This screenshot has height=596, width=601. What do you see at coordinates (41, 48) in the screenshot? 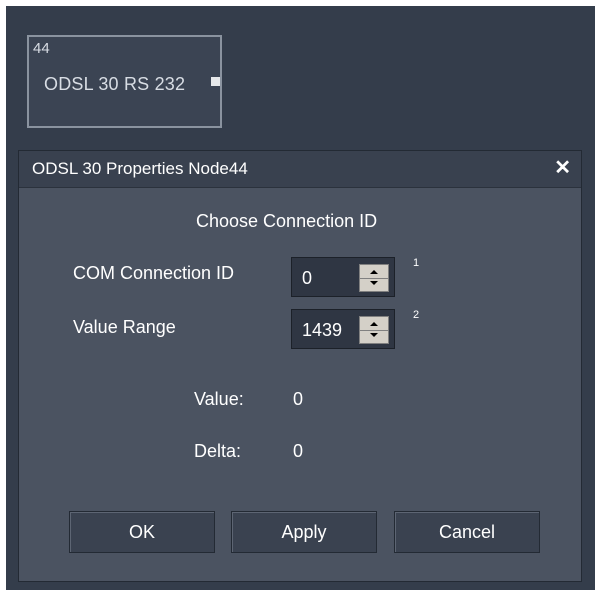
I see `node-id: 44` at bounding box center [41, 48].